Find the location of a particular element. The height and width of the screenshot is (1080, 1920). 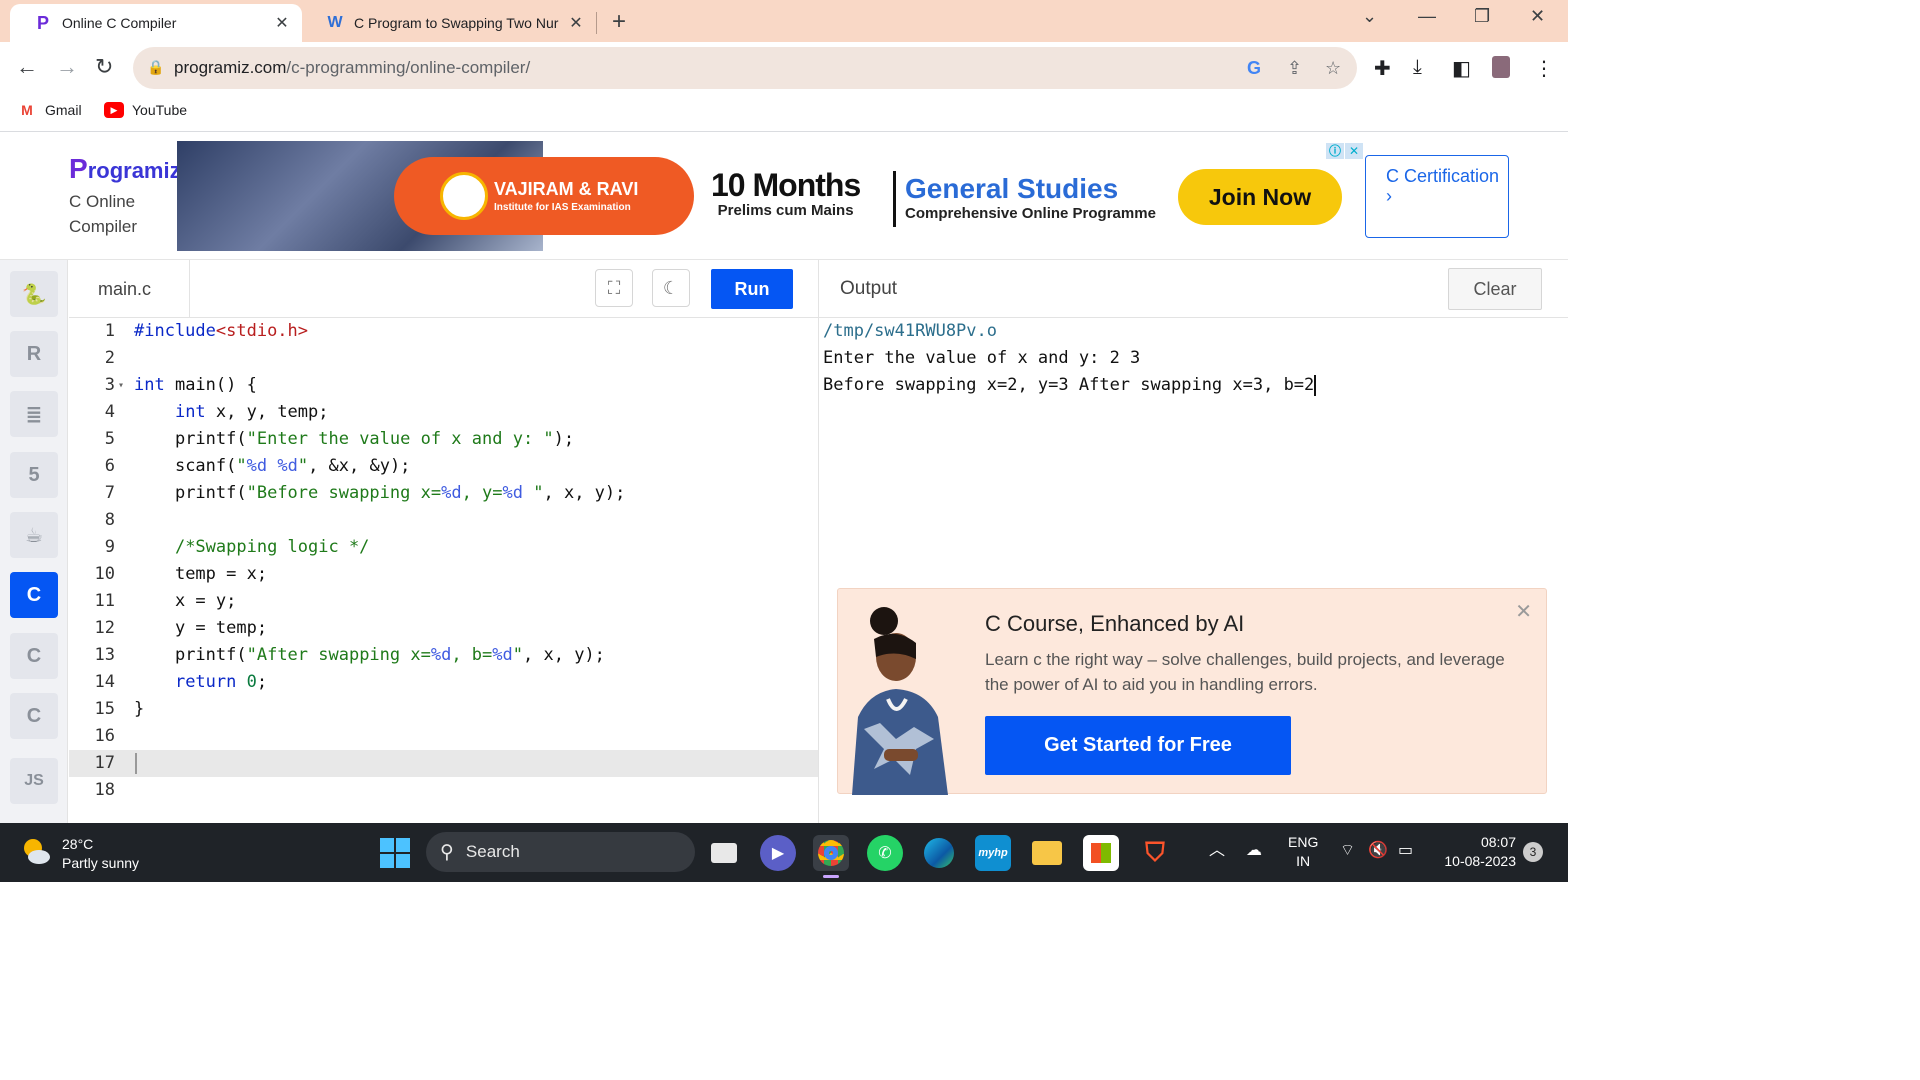

python-icon: 🐍 is located at coordinates (34, 294).